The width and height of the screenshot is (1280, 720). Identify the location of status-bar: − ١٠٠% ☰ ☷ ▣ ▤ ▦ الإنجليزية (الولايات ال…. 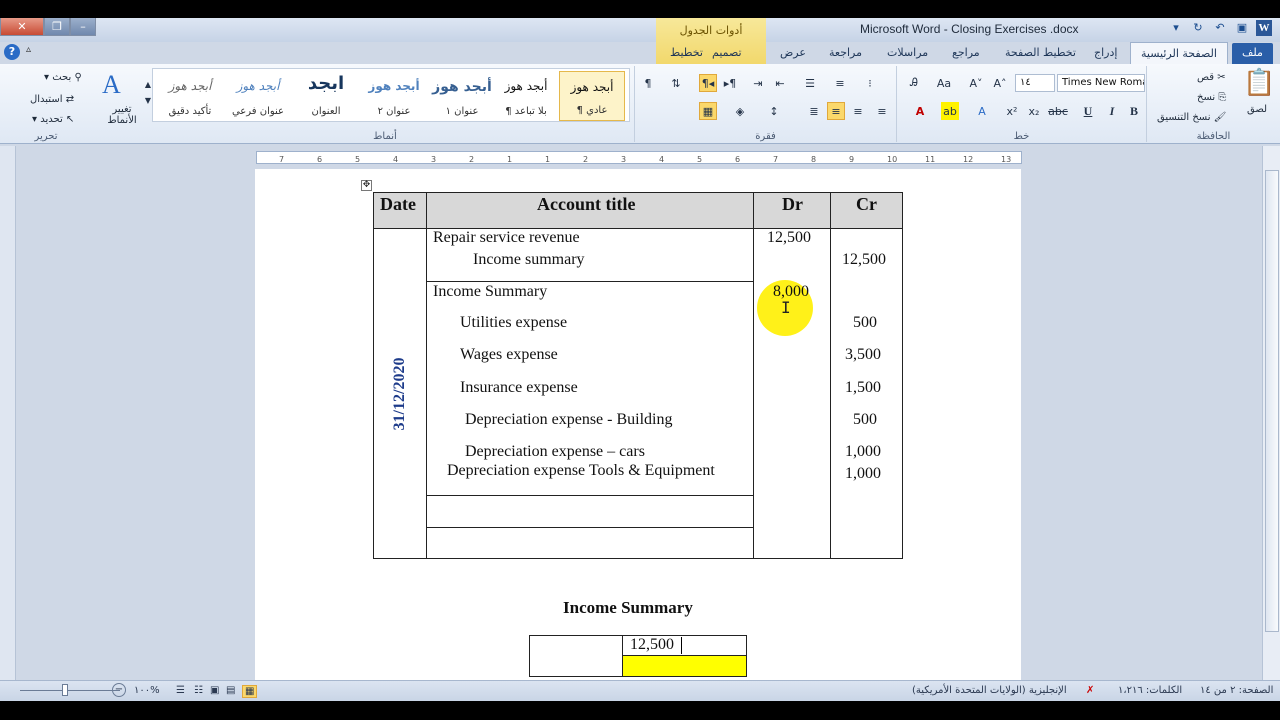
(640, 690).